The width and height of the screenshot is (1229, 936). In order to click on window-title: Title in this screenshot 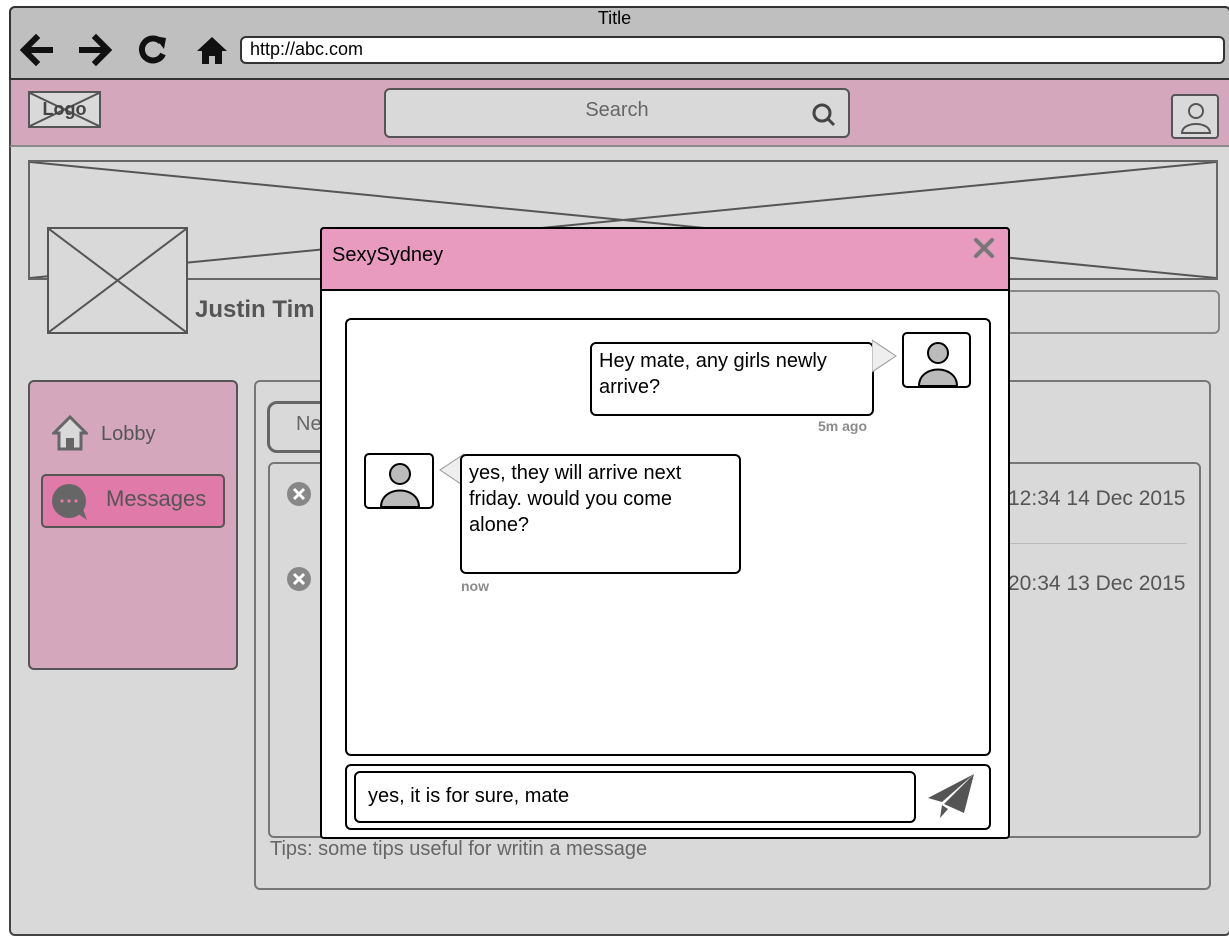, I will do `click(614, 18)`.